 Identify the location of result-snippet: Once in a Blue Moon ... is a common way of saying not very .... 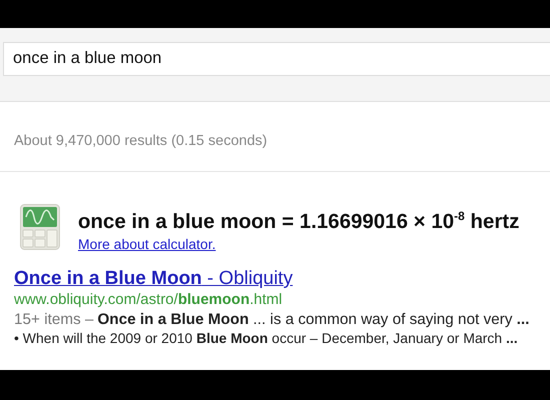
(314, 320).